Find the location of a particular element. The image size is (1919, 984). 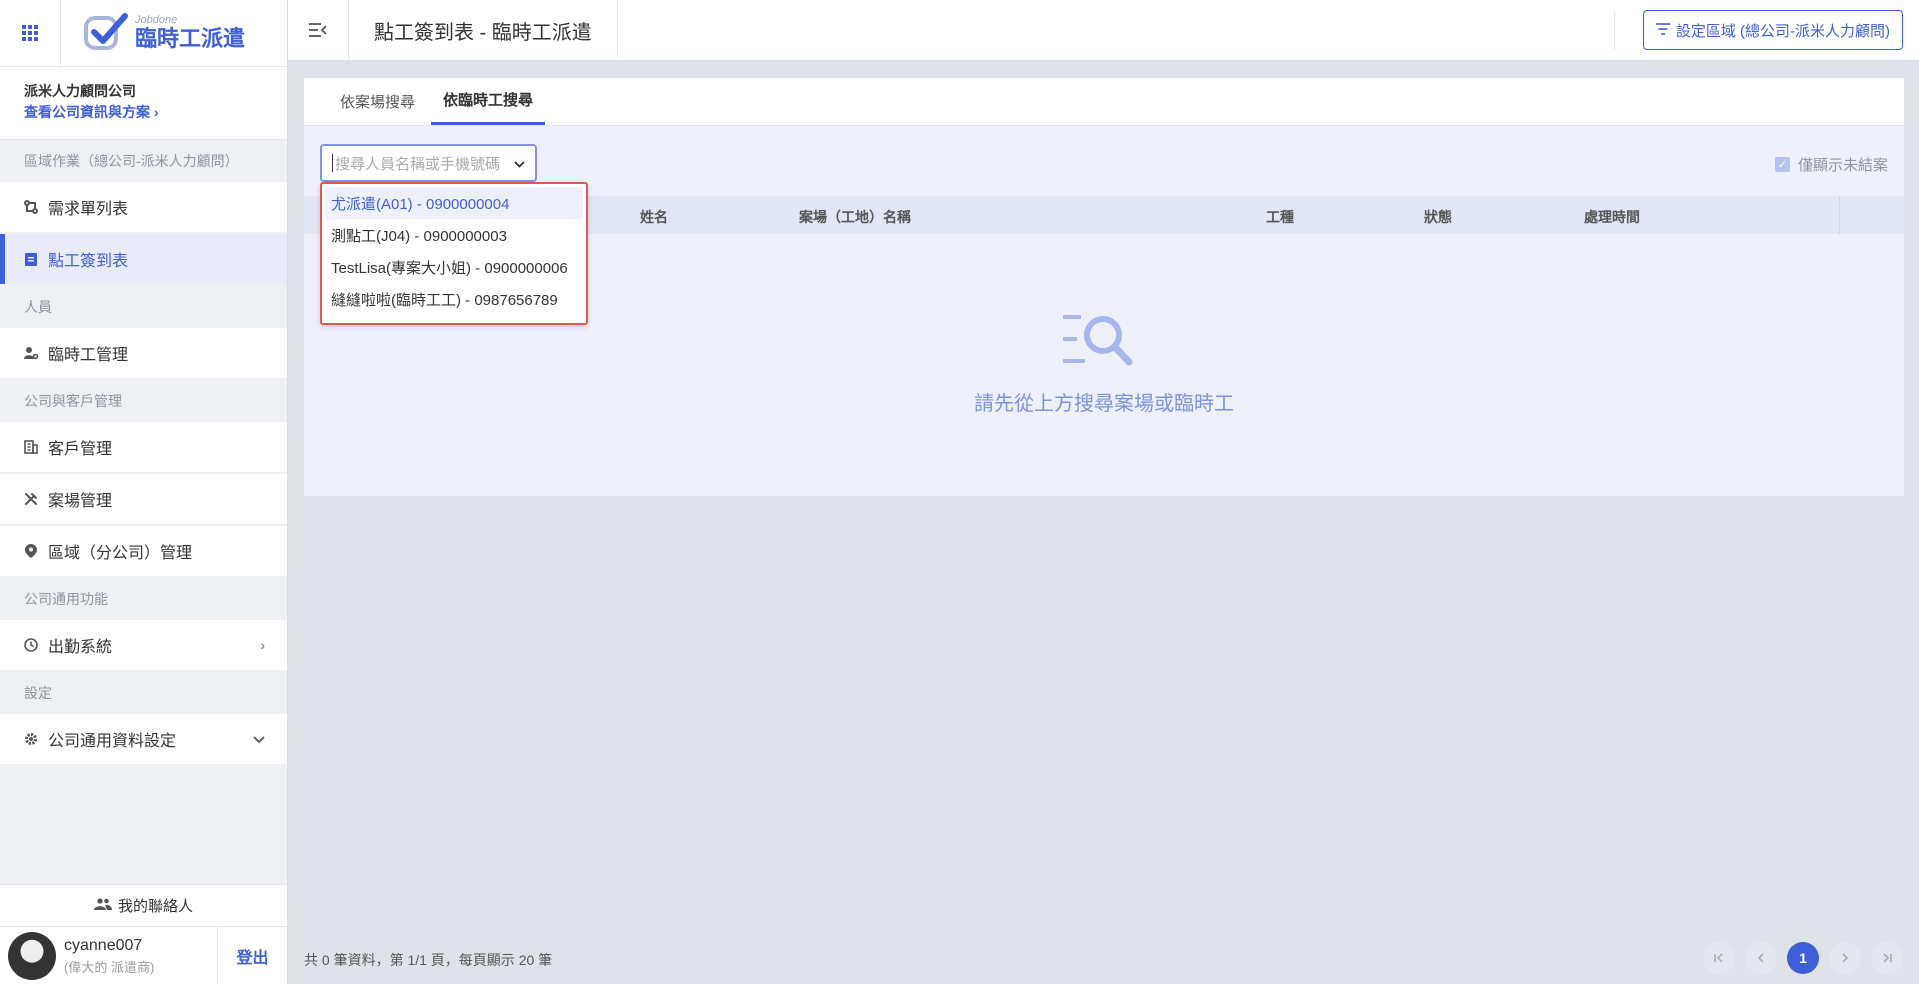

tab-by-worker: 依臨時工搜尋 is located at coordinates (488, 101).